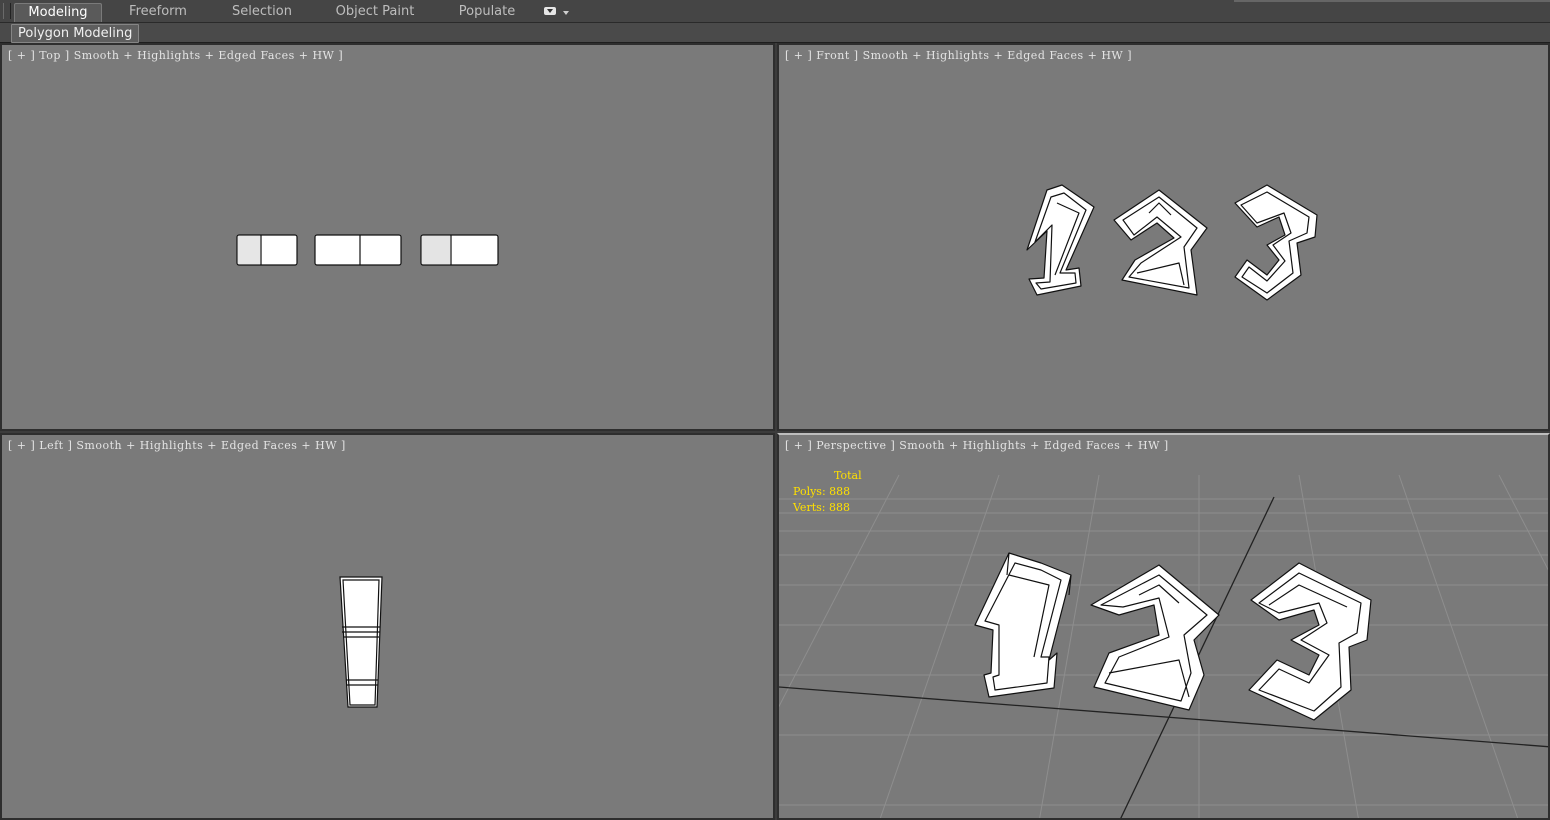 The width and height of the screenshot is (1550, 820). I want to click on chevron-down-icon, so click(566, 13).